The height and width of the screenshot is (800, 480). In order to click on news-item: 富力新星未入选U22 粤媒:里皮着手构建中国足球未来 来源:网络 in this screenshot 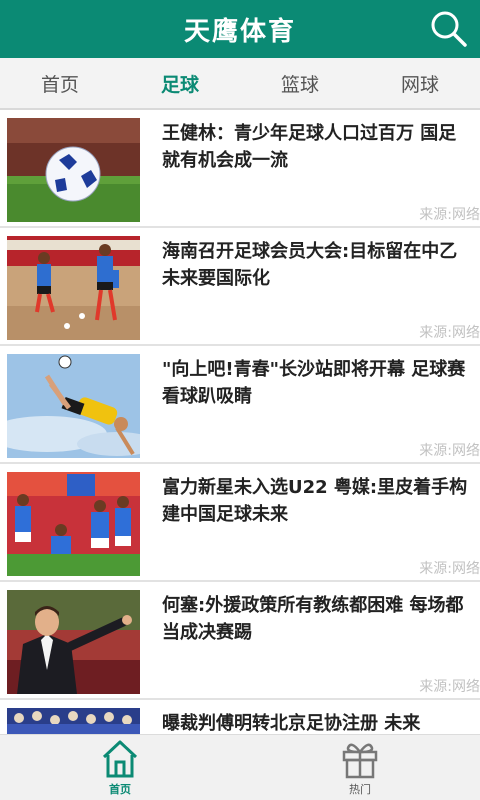, I will do `click(240, 523)`.